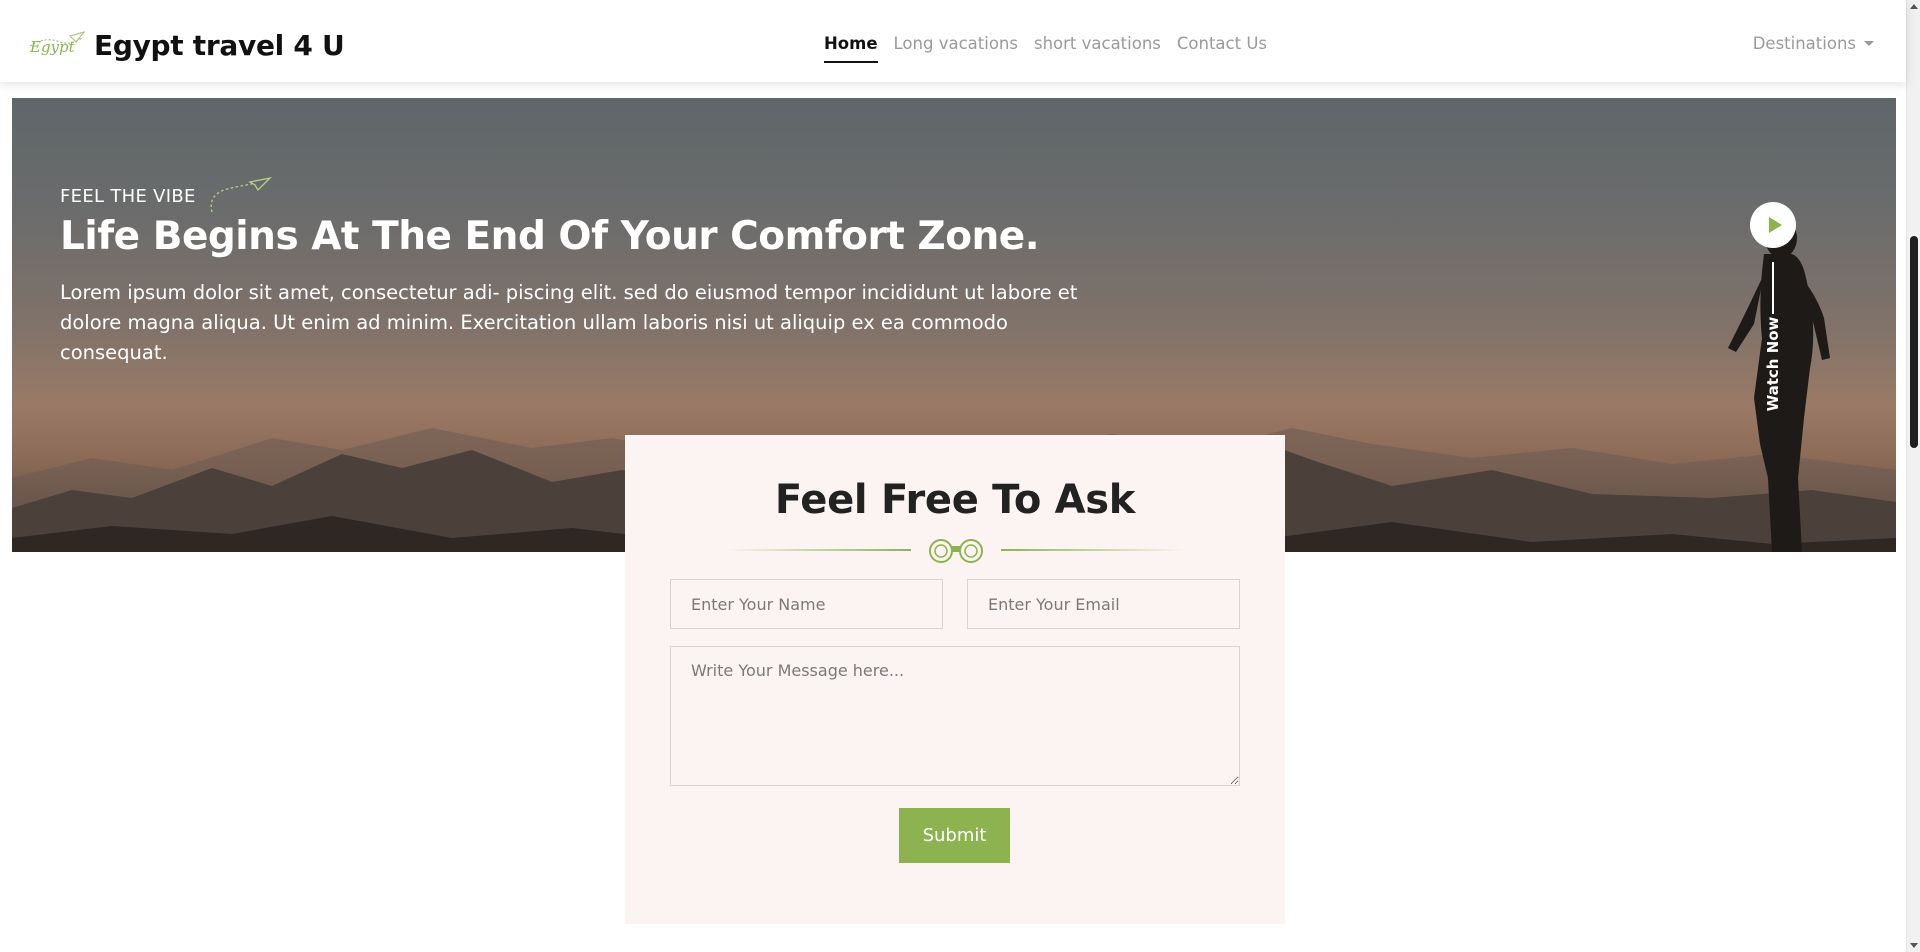  I want to click on play-icon, so click(1775, 225).